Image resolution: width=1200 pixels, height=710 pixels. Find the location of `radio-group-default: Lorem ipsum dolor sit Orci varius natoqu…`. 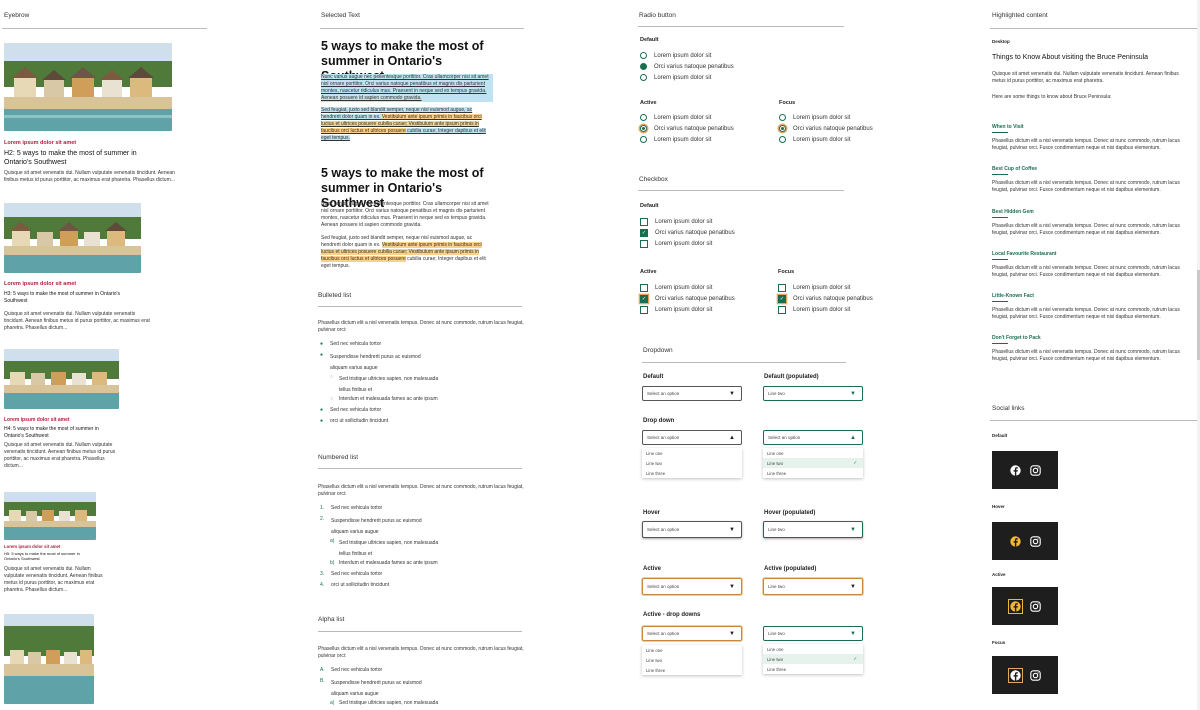

radio-group-default: Lorem ipsum dolor sit Orci varius natoqu… is located at coordinates (687, 66).